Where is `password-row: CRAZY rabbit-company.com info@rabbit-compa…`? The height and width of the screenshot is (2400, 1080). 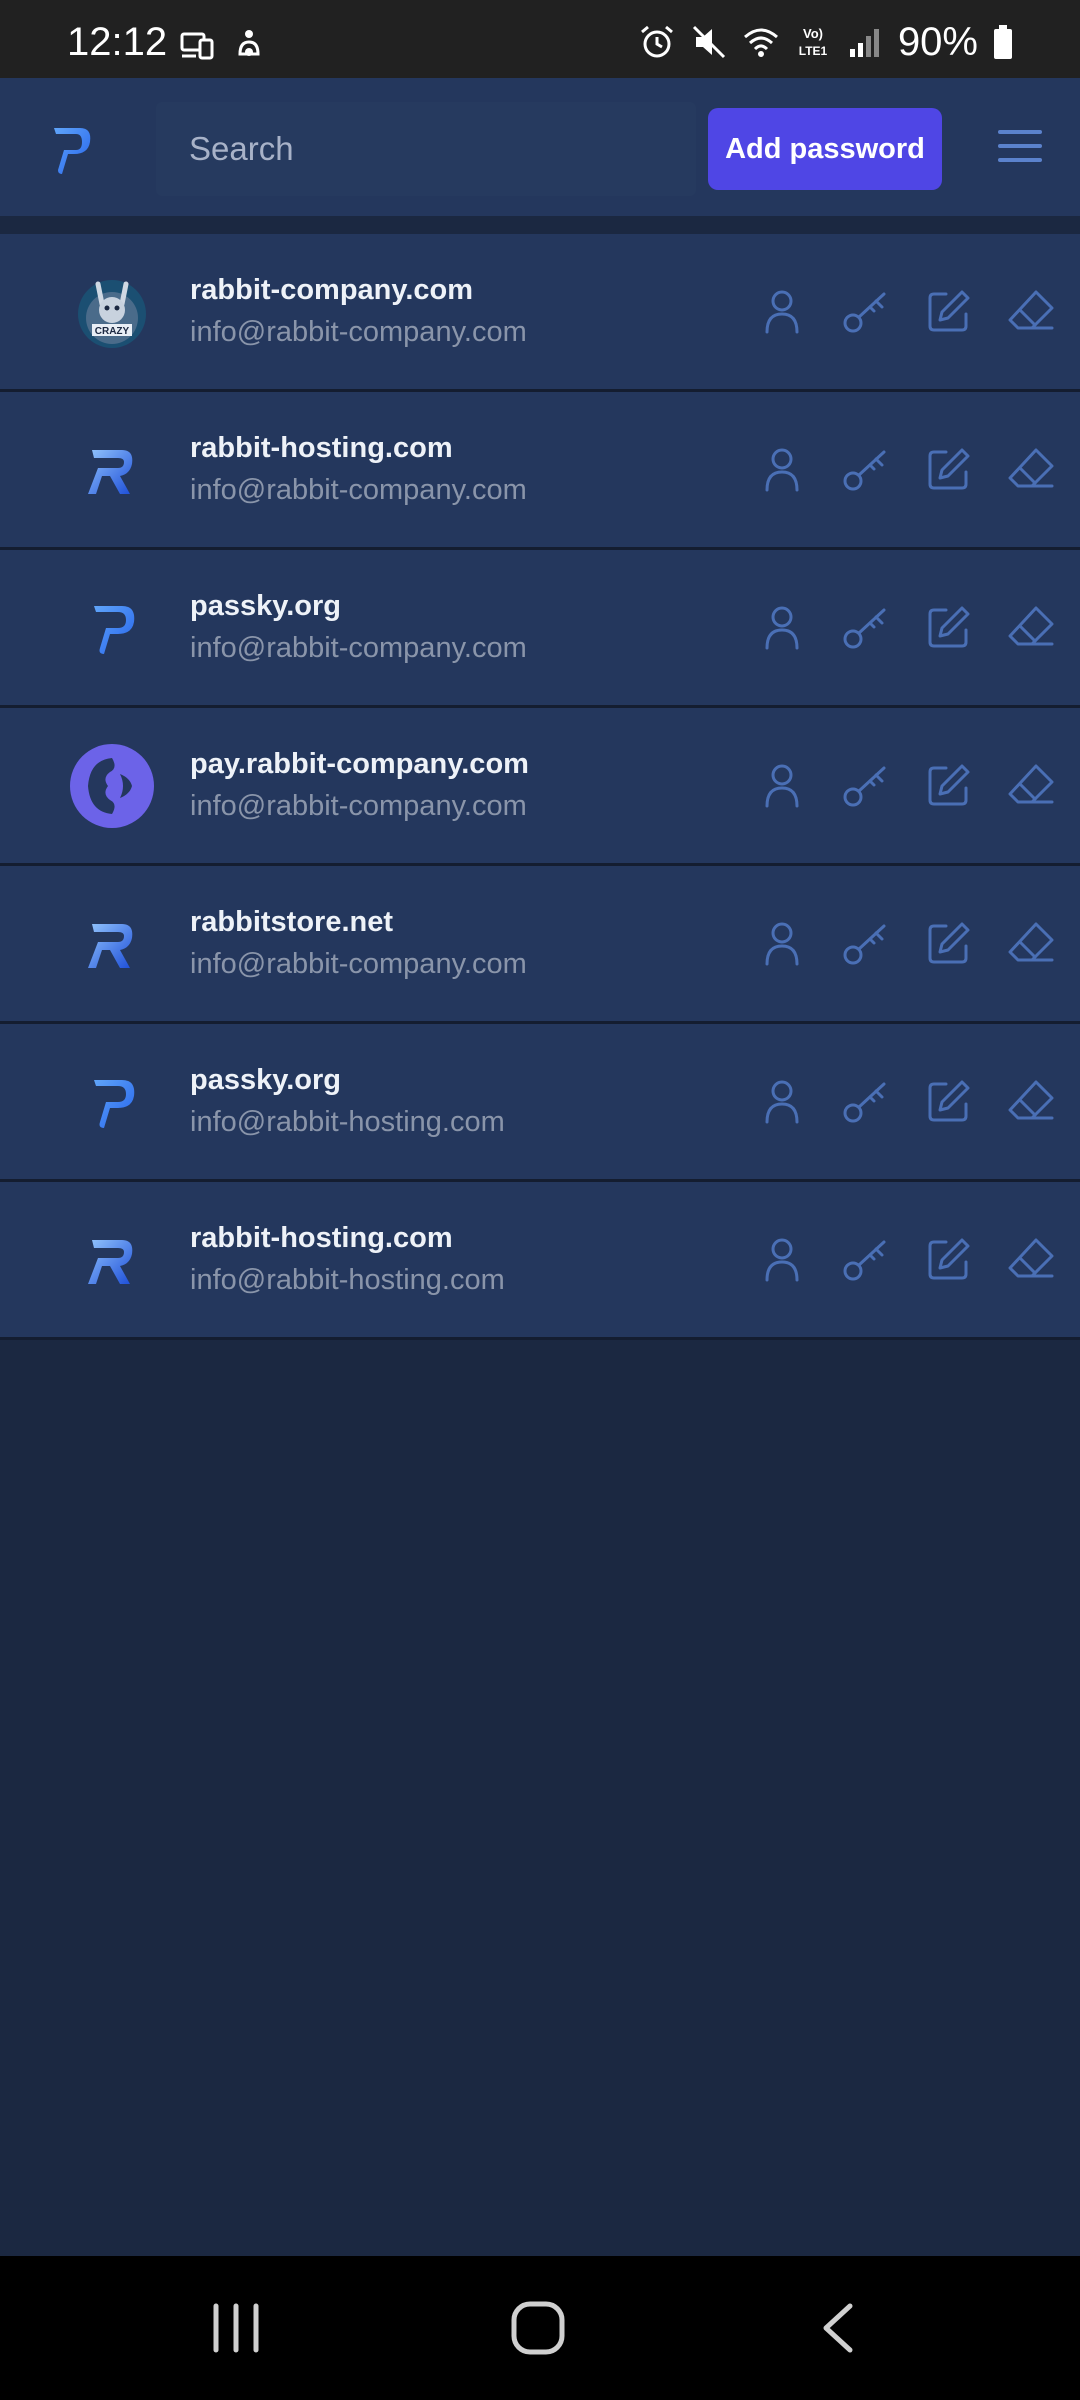 password-row: CRAZY rabbit-company.com info@rabbit-compa… is located at coordinates (540, 313).